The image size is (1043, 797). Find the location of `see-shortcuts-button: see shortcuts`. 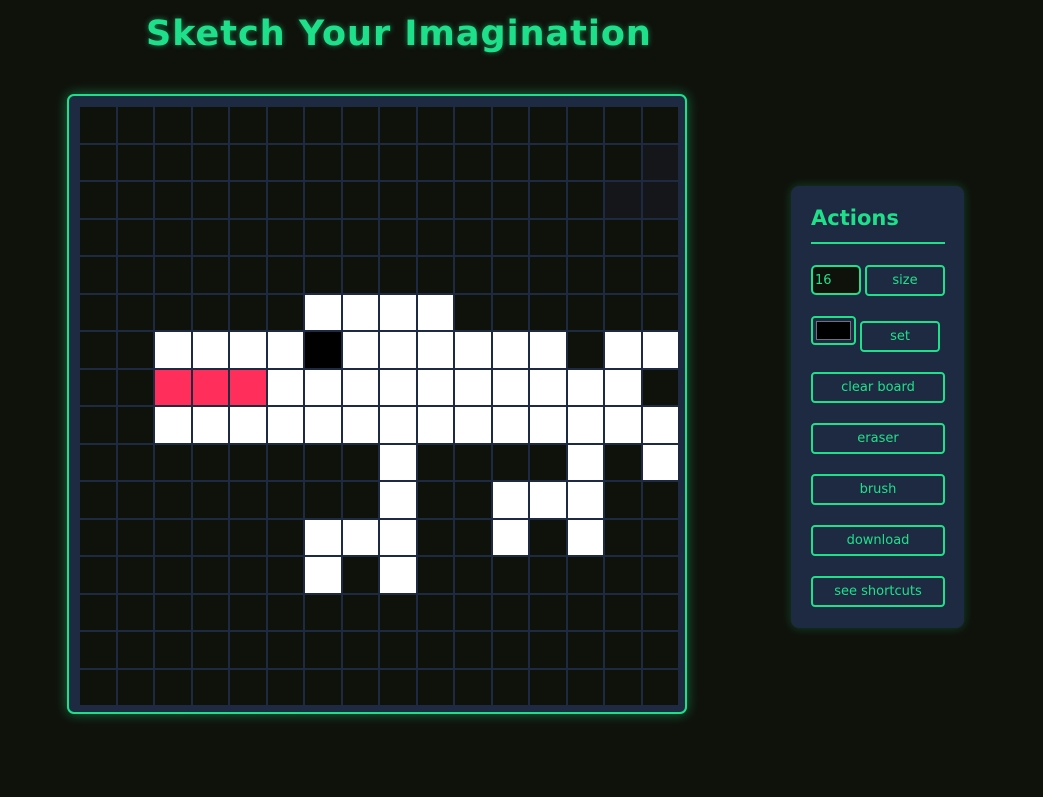

see-shortcuts-button: see shortcuts is located at coordinates (878, 591).